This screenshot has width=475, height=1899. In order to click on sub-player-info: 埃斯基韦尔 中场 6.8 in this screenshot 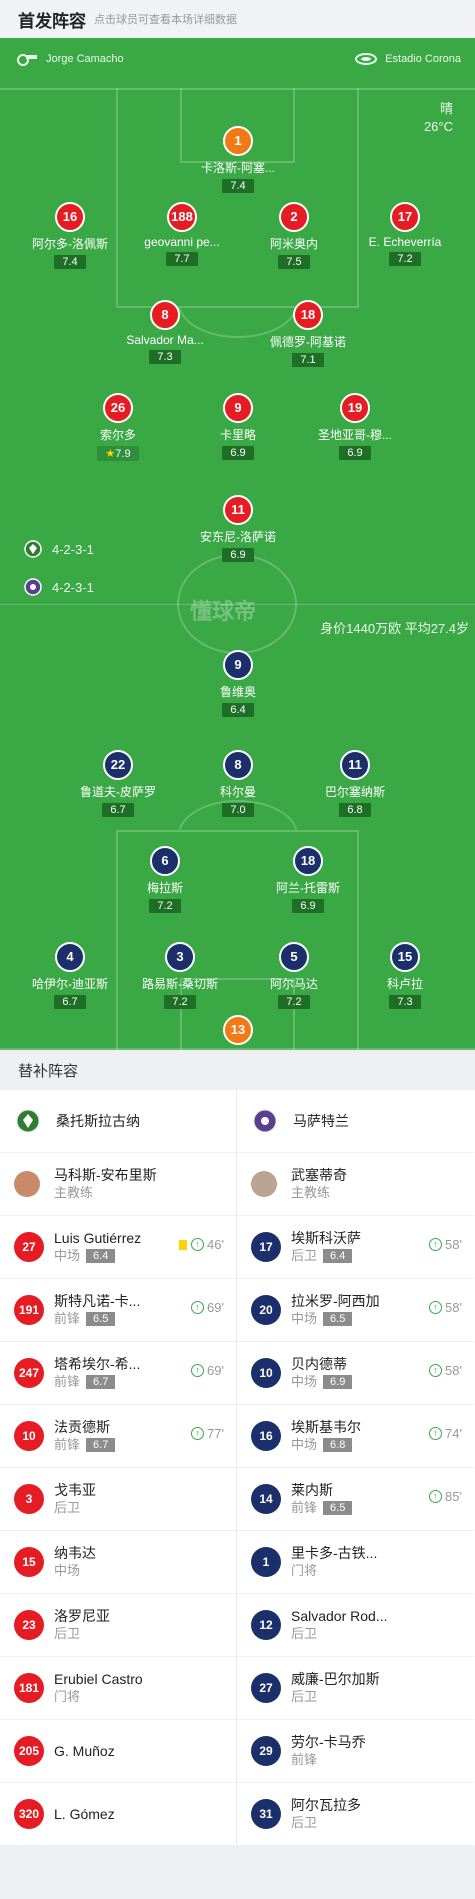, I will do `click(326, 1436)`.